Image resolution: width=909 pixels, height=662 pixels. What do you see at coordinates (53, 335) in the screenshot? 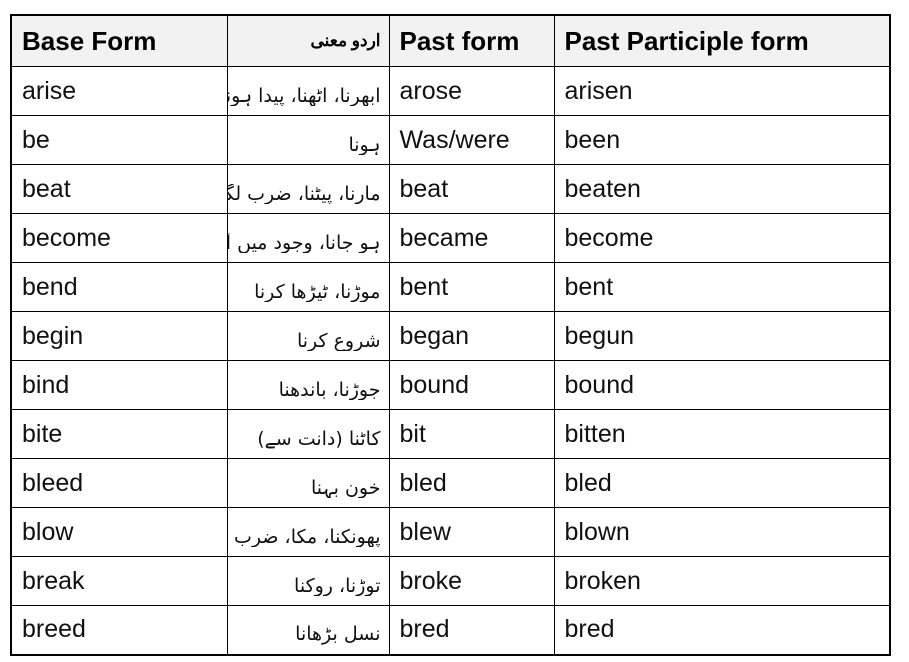
I see `cell-base-form-text: begin` at bounding box center [53, 335].